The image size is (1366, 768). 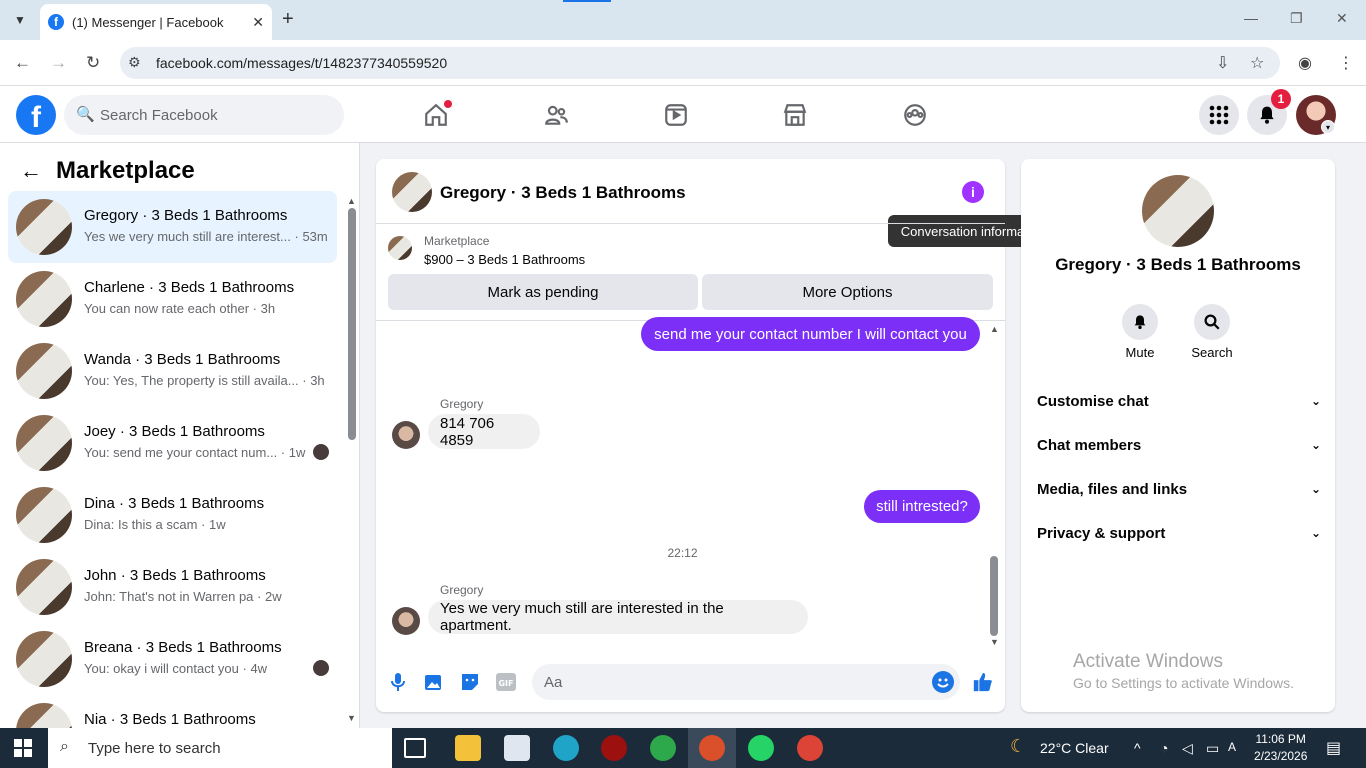 What do you see at coordinates (351, 201) in the screenshot?
I see `scroll-up-arrow-icon: ▲` at bounding box center [351, 201].